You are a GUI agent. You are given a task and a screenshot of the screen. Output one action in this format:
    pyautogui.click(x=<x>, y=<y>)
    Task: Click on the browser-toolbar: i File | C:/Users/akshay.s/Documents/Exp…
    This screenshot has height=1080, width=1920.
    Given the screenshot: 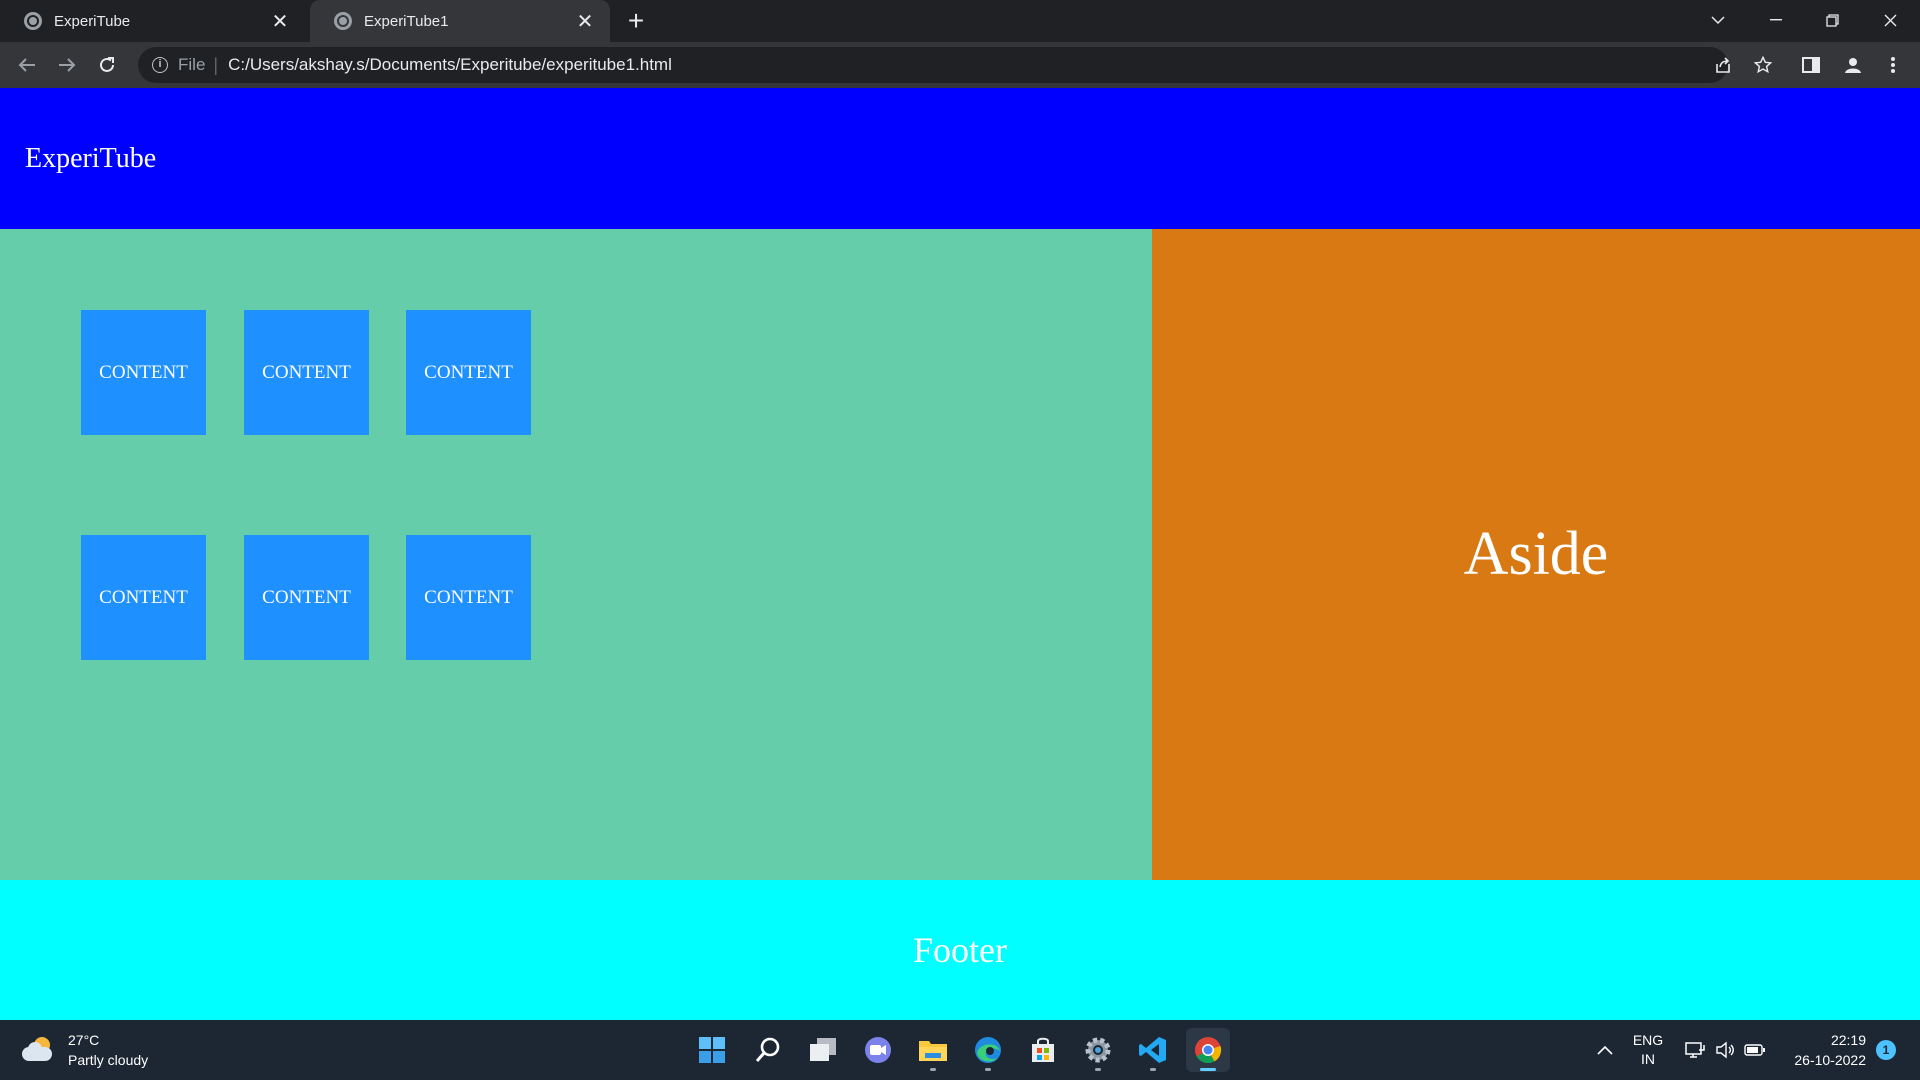 What is the action you would take?
    pyautogui.click(x=960, y=65)
    